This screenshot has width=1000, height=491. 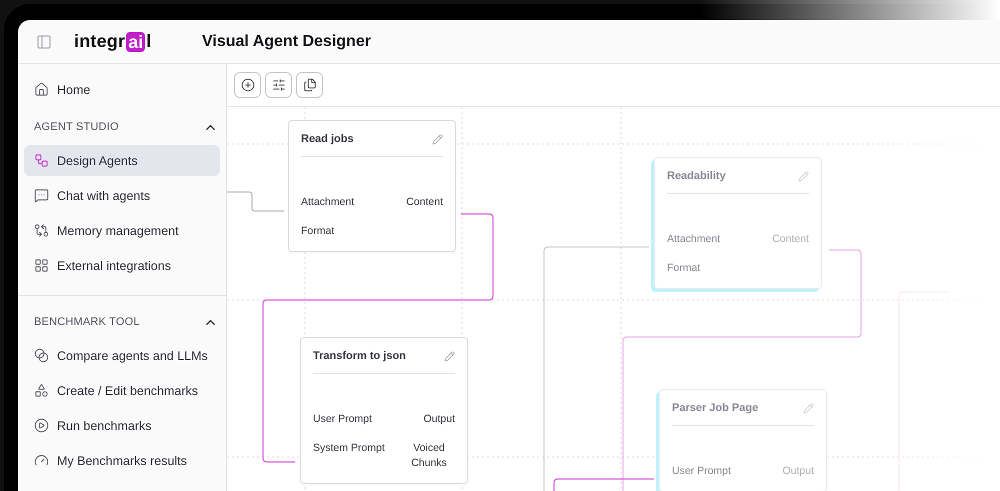 I want to click on gauge-icon, so click(x=41, y=460).